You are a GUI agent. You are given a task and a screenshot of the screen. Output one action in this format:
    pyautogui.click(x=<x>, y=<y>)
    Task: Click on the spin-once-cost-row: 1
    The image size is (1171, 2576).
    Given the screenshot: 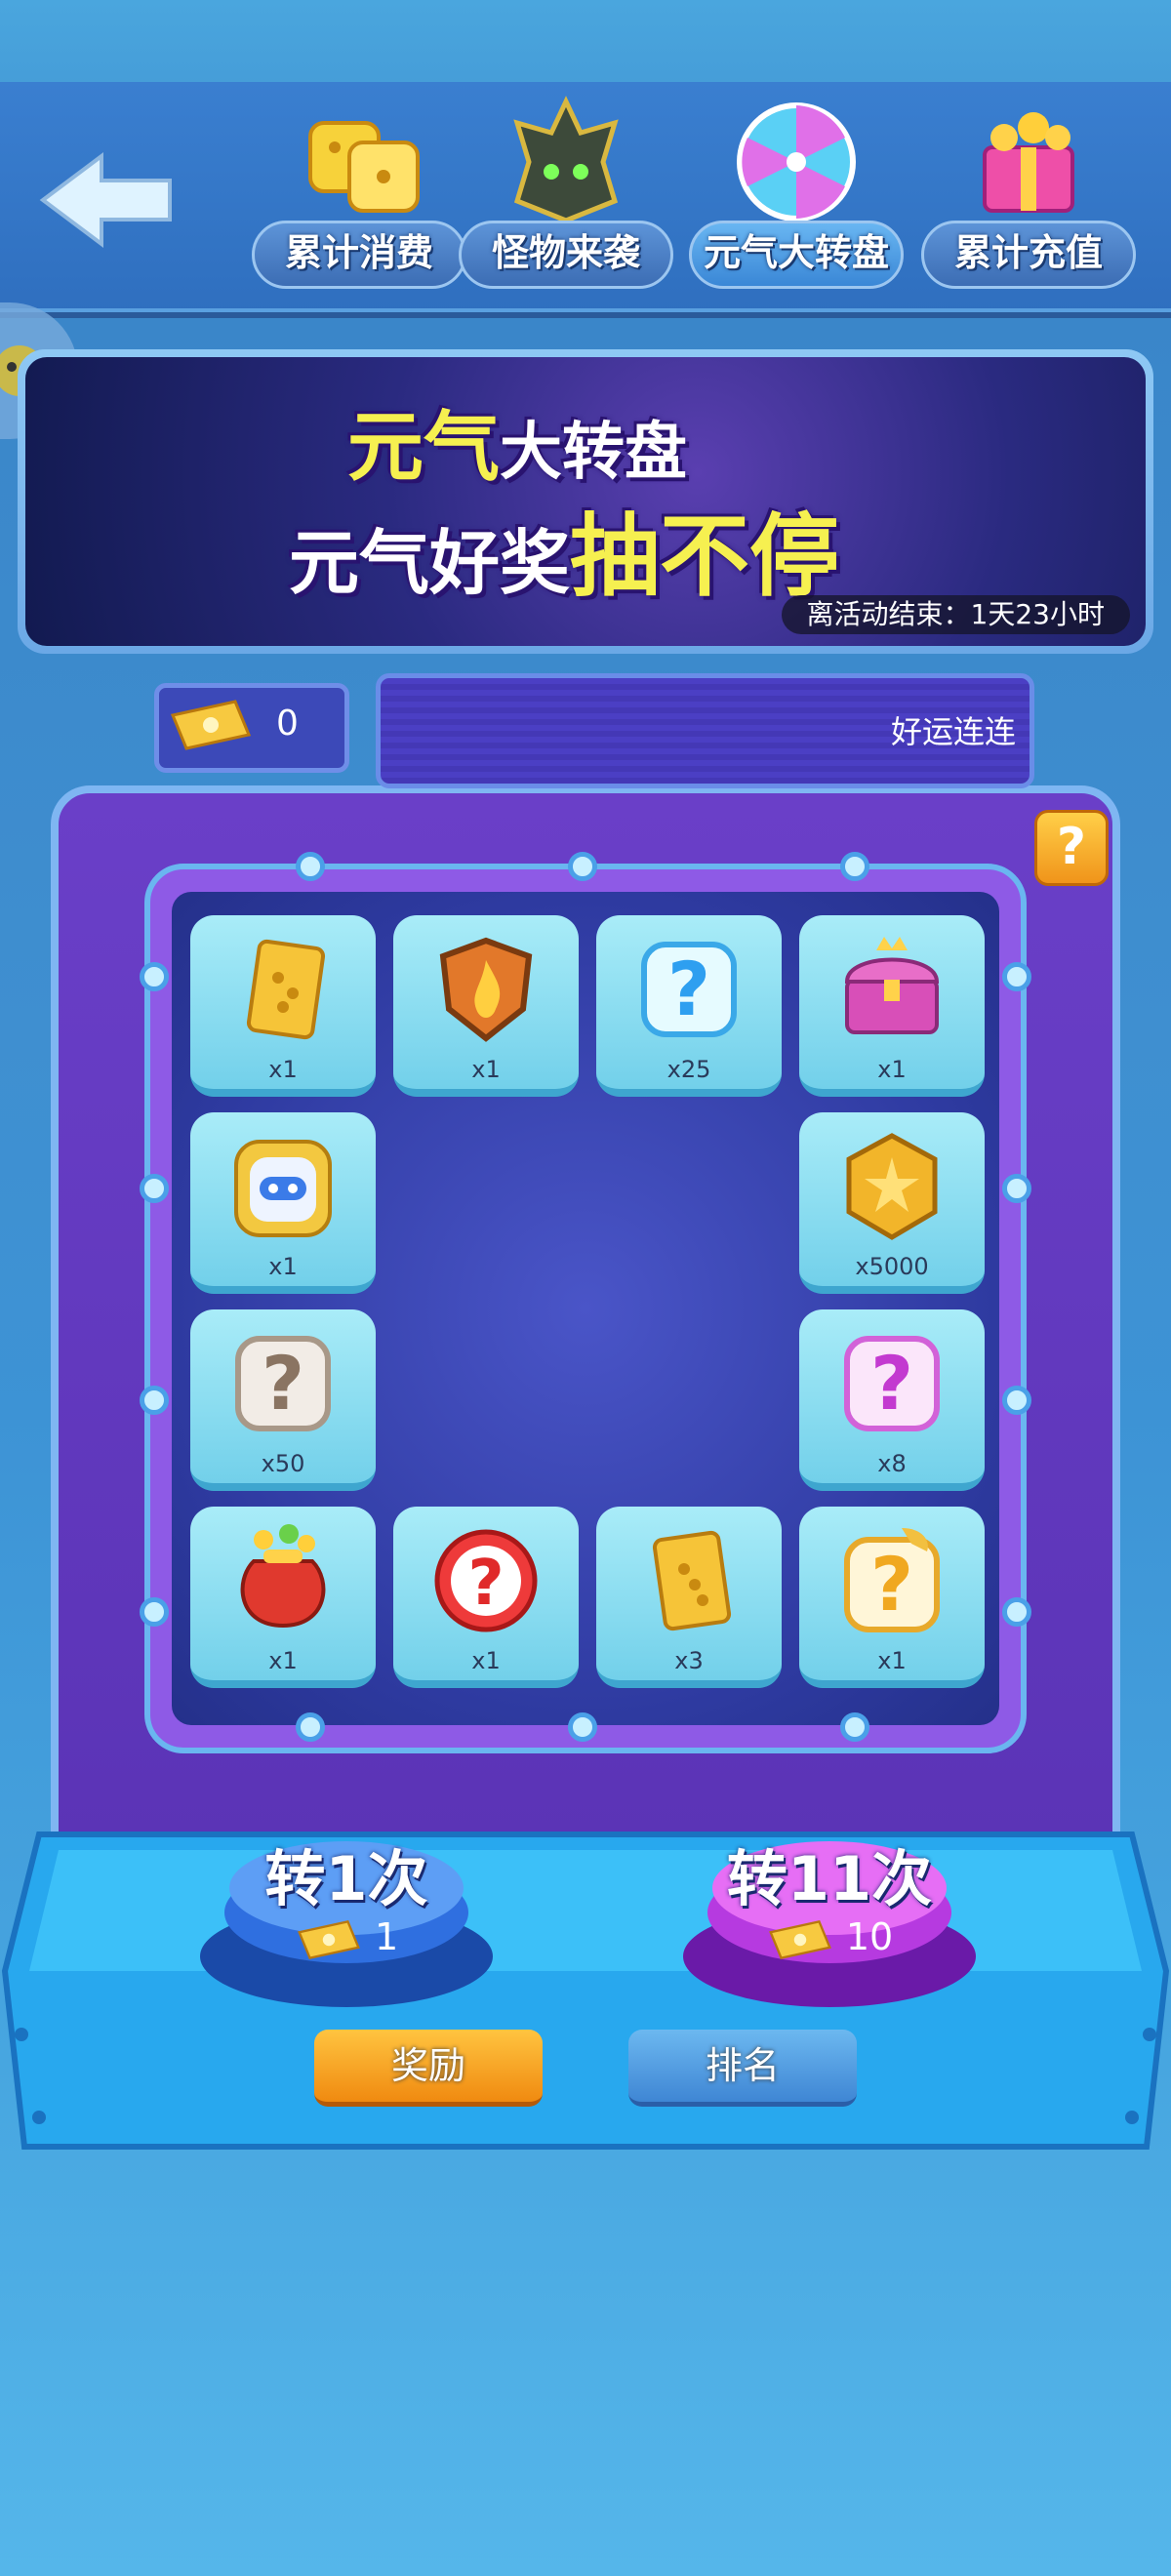 What is the action you would take?
    pyautogui.click(x=346, y=1938)
    